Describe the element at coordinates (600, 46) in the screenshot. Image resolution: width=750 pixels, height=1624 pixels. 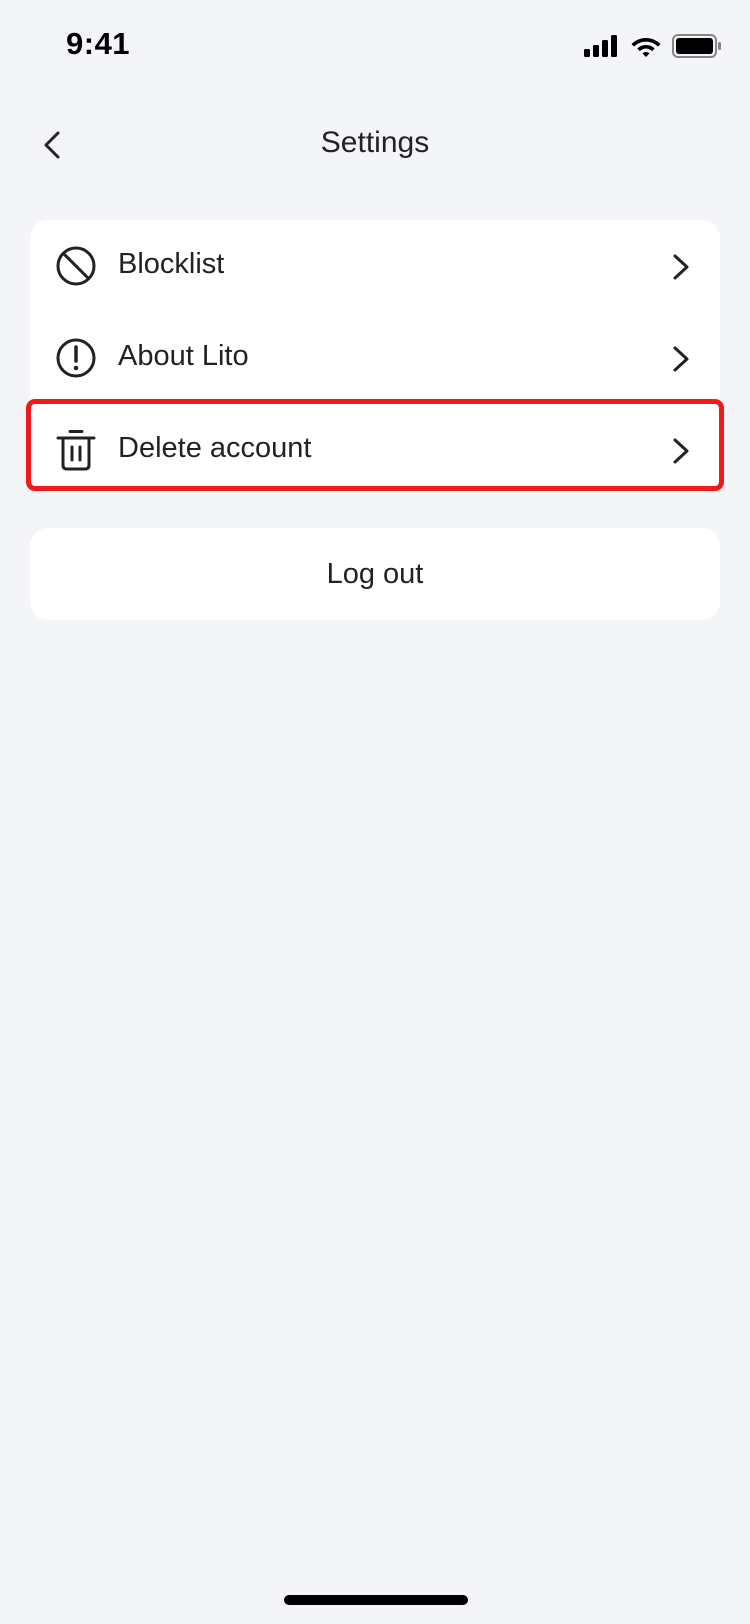
I see `cellular-signal-icon` at that location.